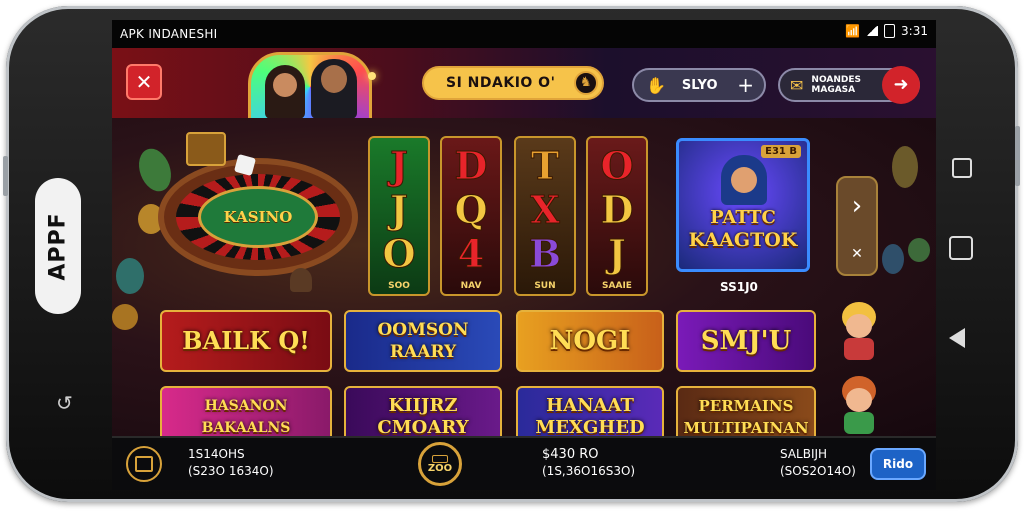  I want to click on next-arrow-button: › ✕, so click(857, 226).